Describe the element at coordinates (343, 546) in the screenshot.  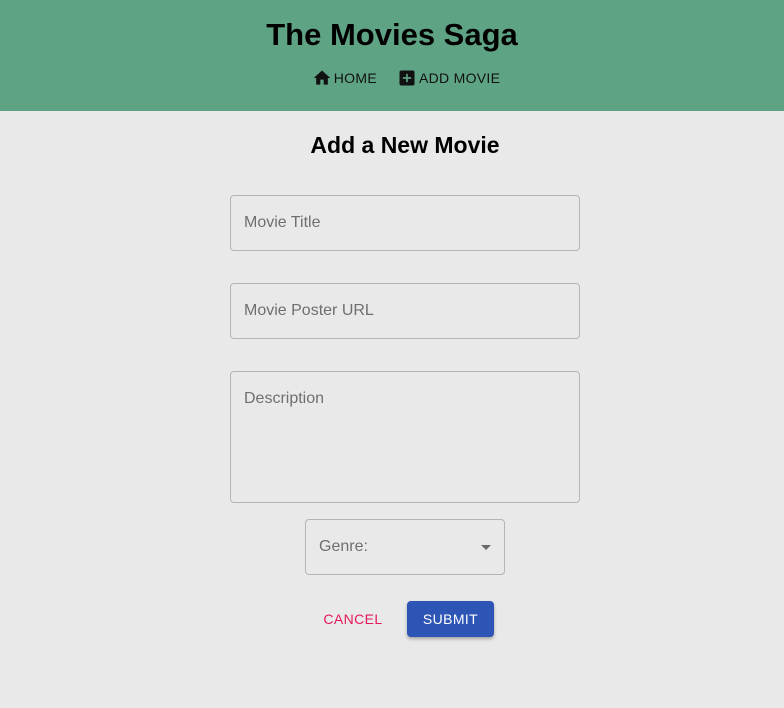
I see `genre-select-label: Genre:` at that location.